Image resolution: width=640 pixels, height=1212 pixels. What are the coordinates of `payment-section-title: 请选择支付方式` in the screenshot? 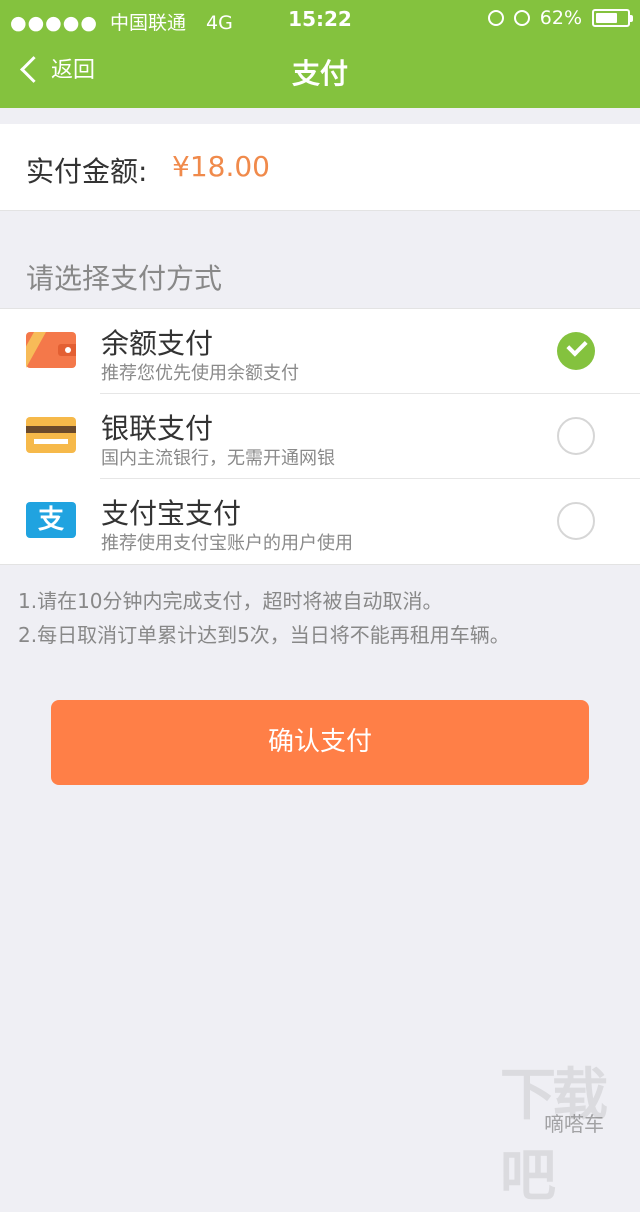 It's located at (124, 278).